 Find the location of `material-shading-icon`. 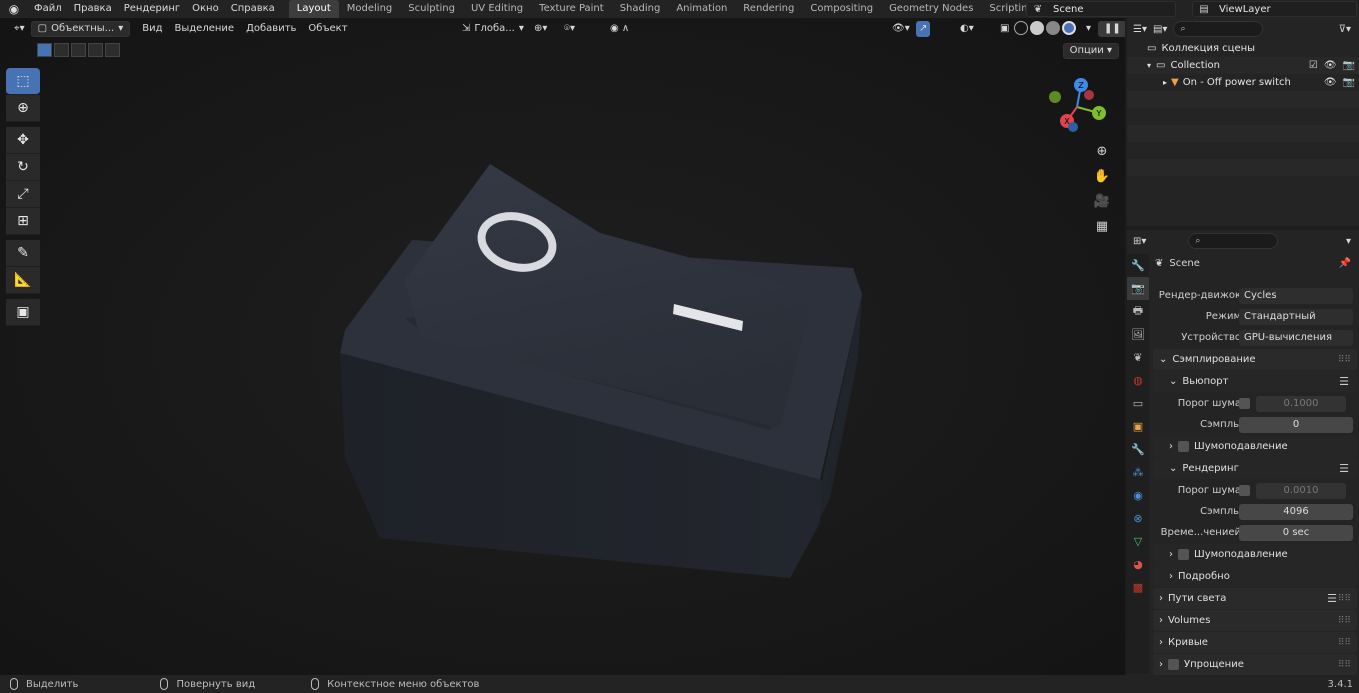

material-shading-icon is located at coordinates (1053, 28).